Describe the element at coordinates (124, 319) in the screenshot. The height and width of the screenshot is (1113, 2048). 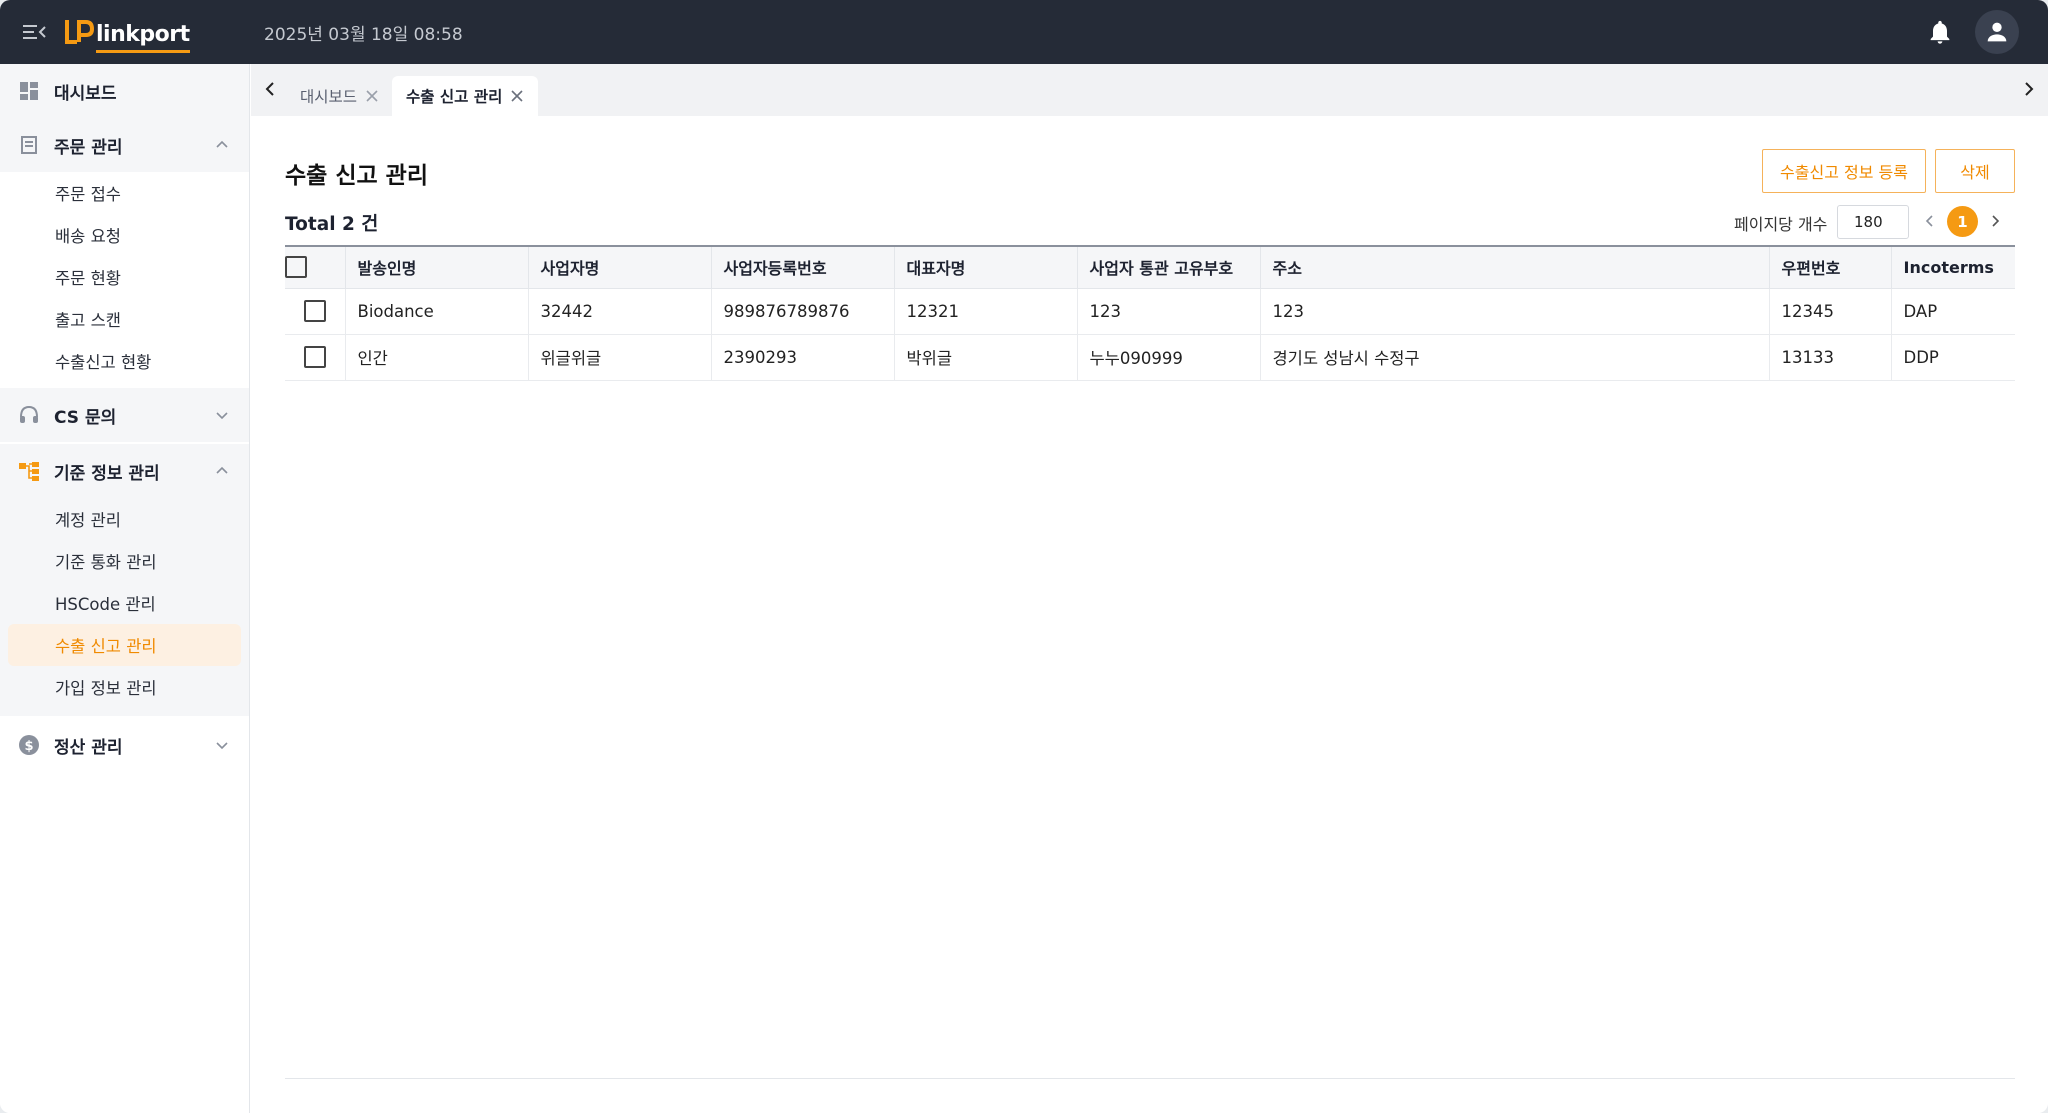
I see `sidebar-item-outbound-scan: 출고 스캔` at that location.